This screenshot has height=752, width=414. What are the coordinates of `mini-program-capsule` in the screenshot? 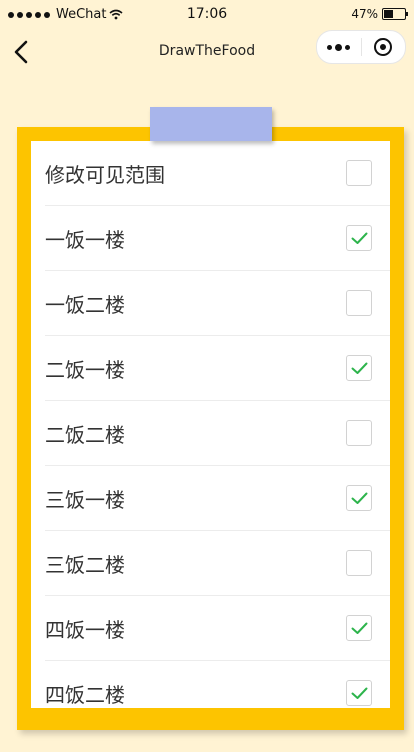 It's located at (361, 47).